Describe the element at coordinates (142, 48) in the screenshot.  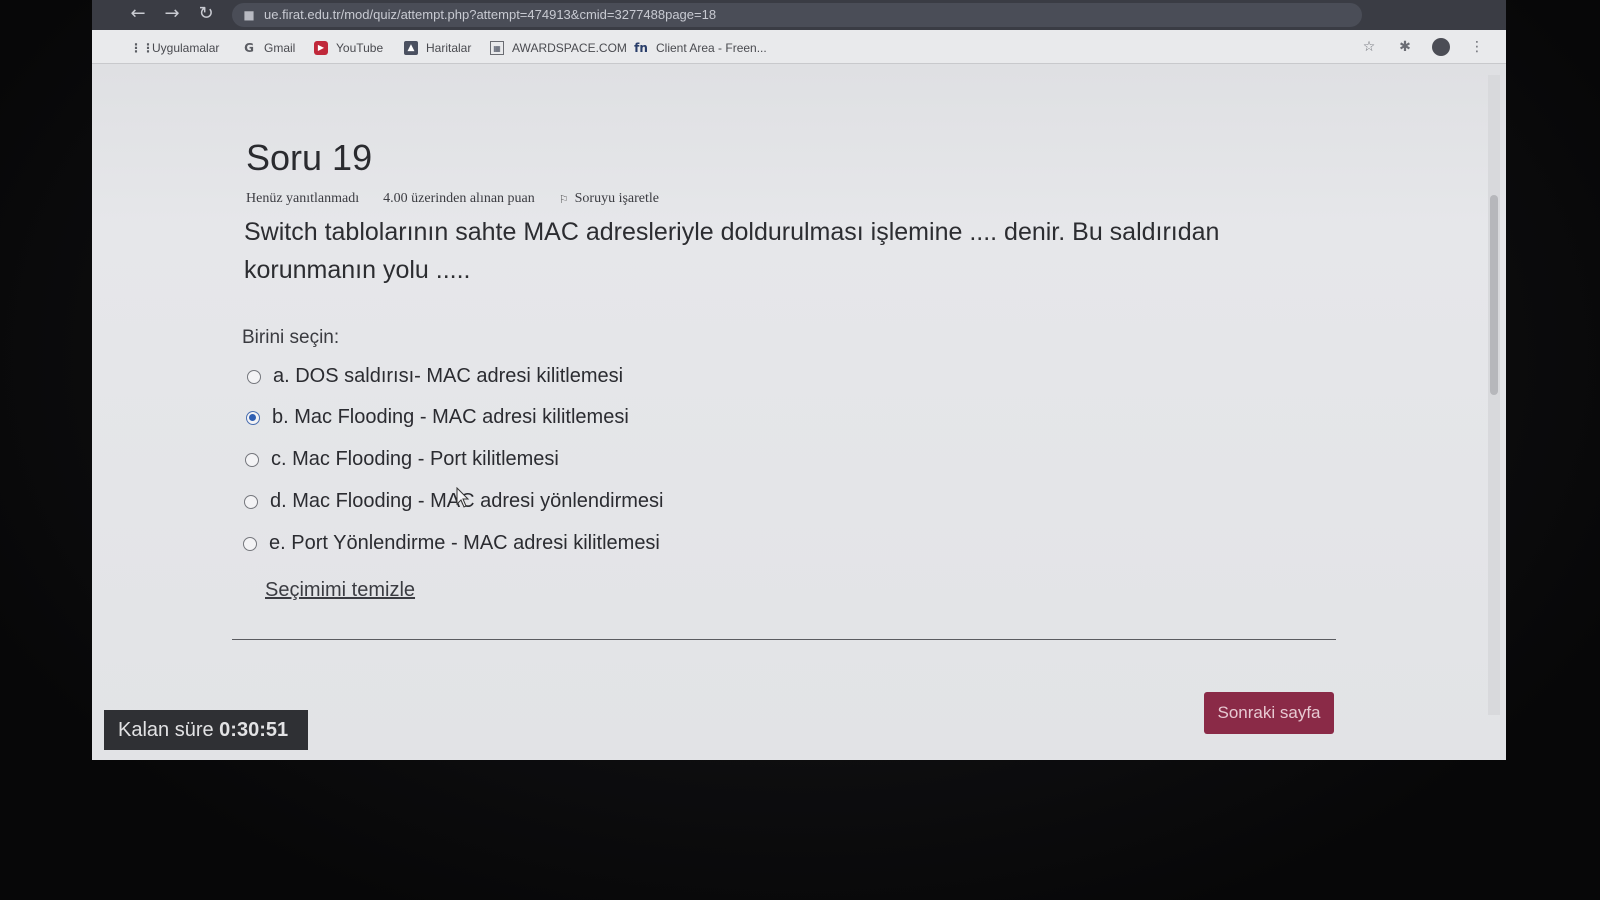
I see `apps-grid-icon: ⋮⋮` at that location.